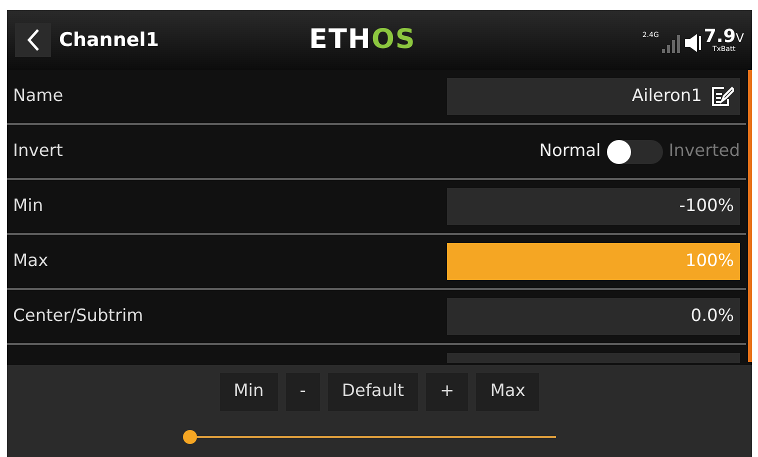 Image resolution: width=758 pixels, height=457 pixels. What do you see at coordinates (692, 42) in the screenshot?
I see `speaker-icon` at bounding box center [692, 42].